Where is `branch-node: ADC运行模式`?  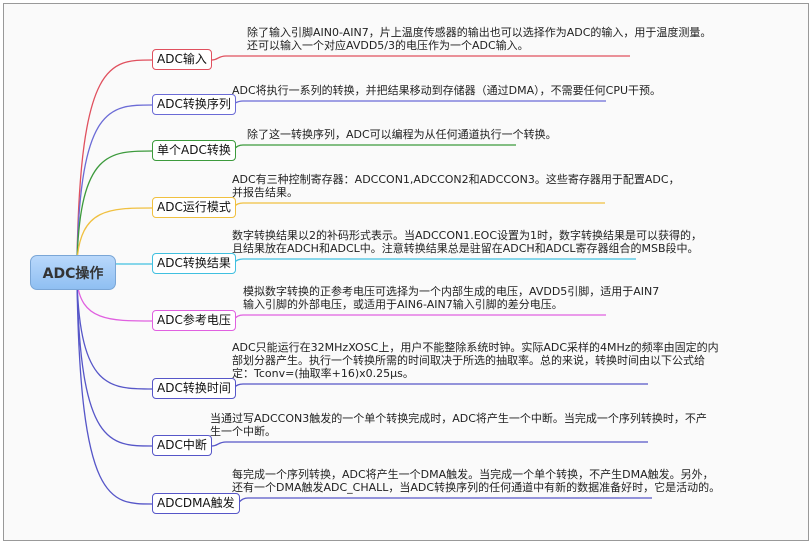
branch-node: ADC运行模式 is located at coordinates (194, 207).